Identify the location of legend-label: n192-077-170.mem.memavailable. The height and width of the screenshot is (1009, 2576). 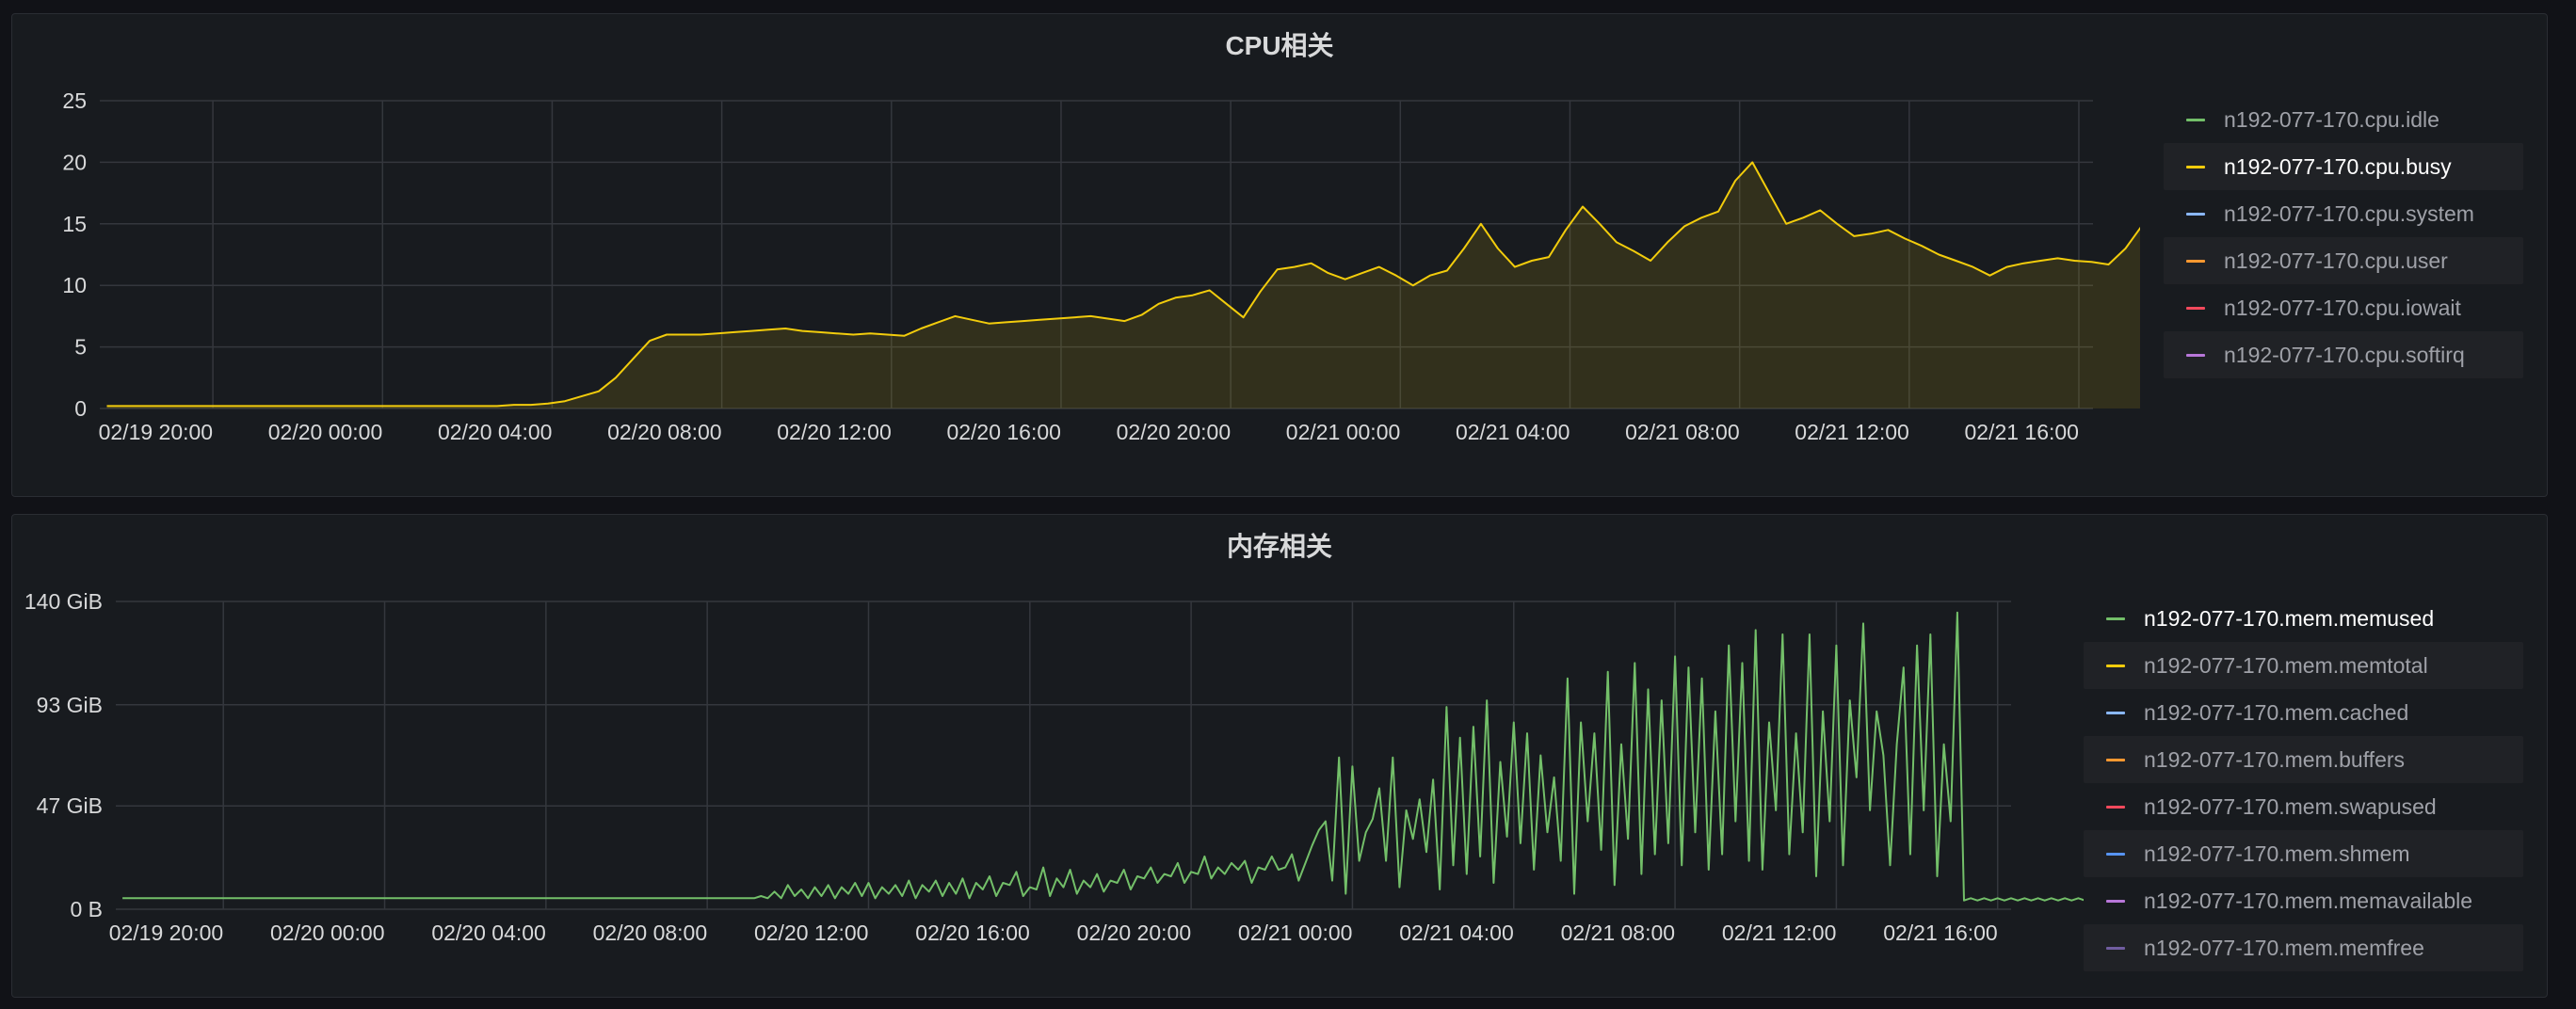
(2308, 900).